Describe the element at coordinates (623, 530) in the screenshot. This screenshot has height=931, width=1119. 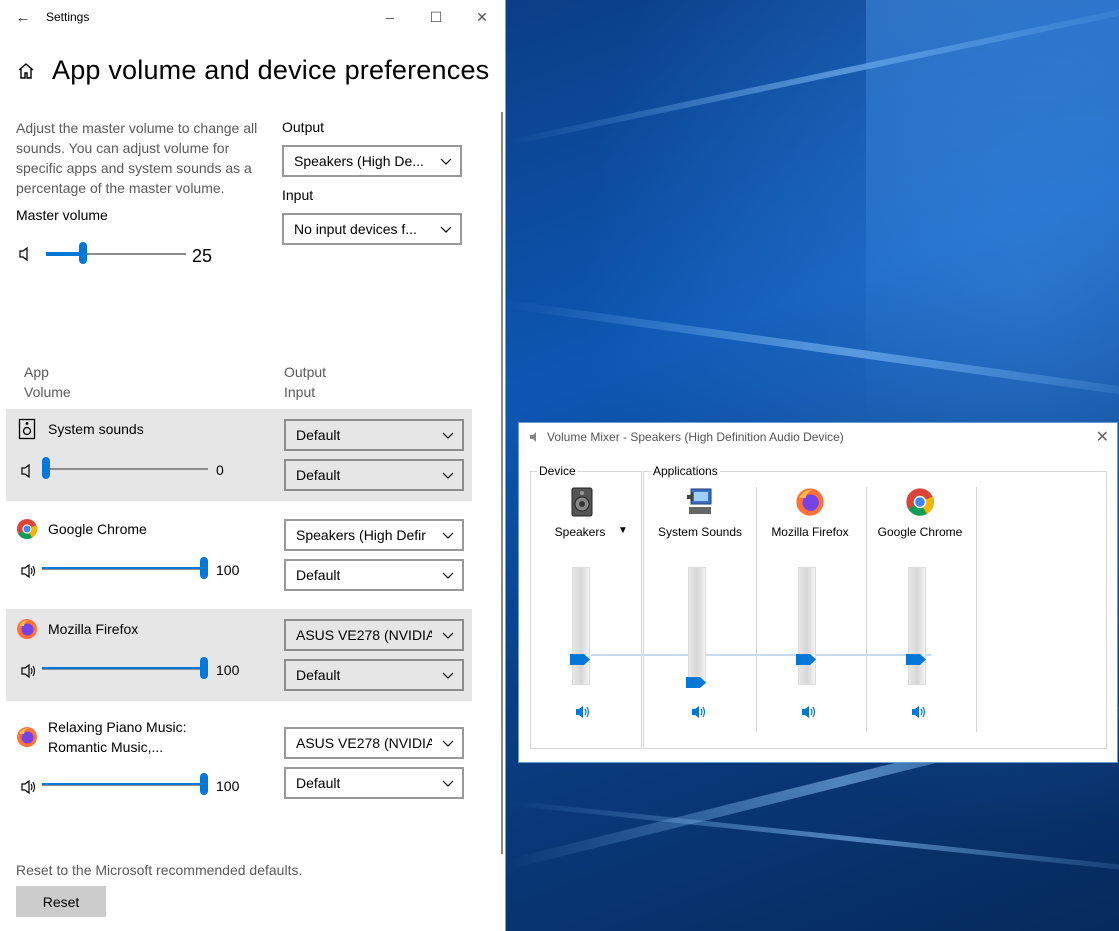
I see `device-dropdown-arrow-icon: ▼` at that location.